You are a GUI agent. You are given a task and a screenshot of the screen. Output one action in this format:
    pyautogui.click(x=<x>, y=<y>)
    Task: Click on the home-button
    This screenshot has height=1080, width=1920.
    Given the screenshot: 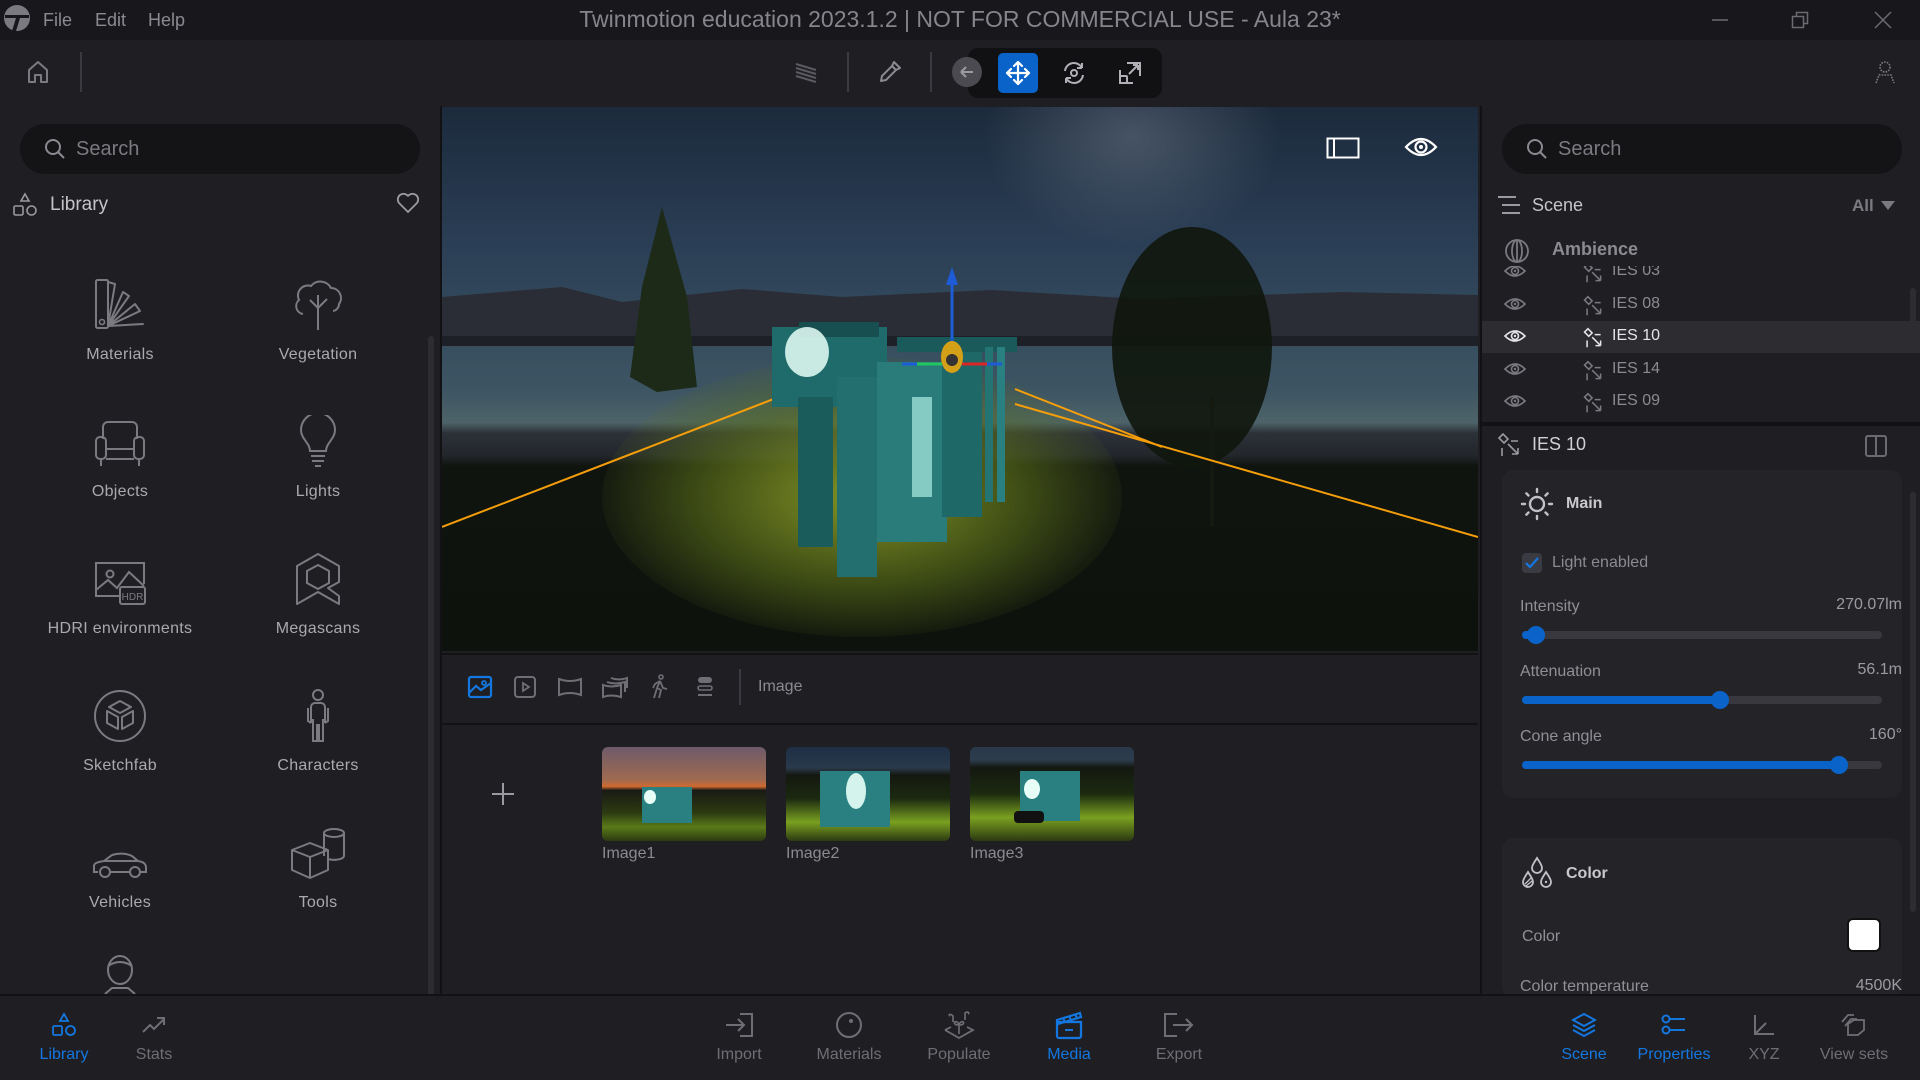 What is the action you would take?
    pyautogui.click(x=38, y=72)
    